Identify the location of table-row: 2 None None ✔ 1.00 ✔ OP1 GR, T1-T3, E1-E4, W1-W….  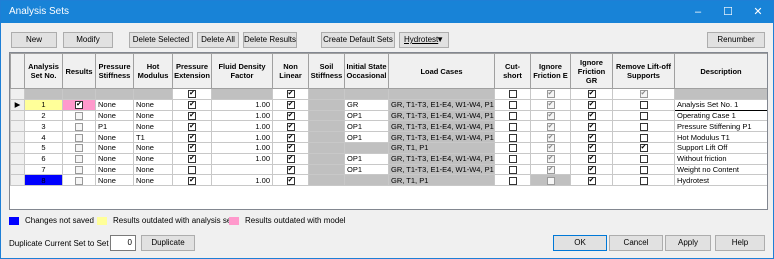
(388, 115).